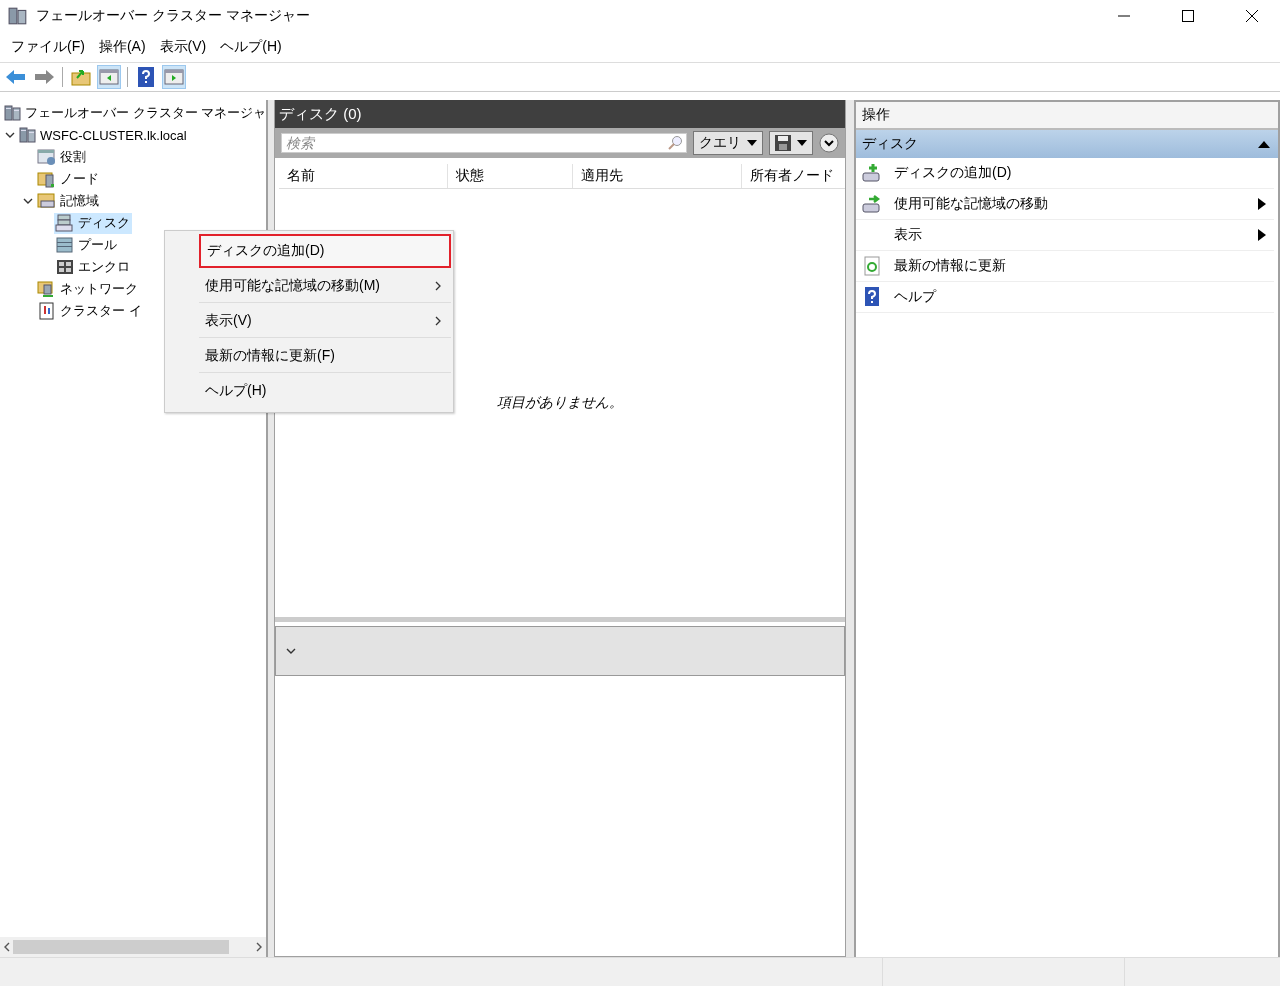  I want to click on action-item: ディスクの追加(D), so click(1065, 173).